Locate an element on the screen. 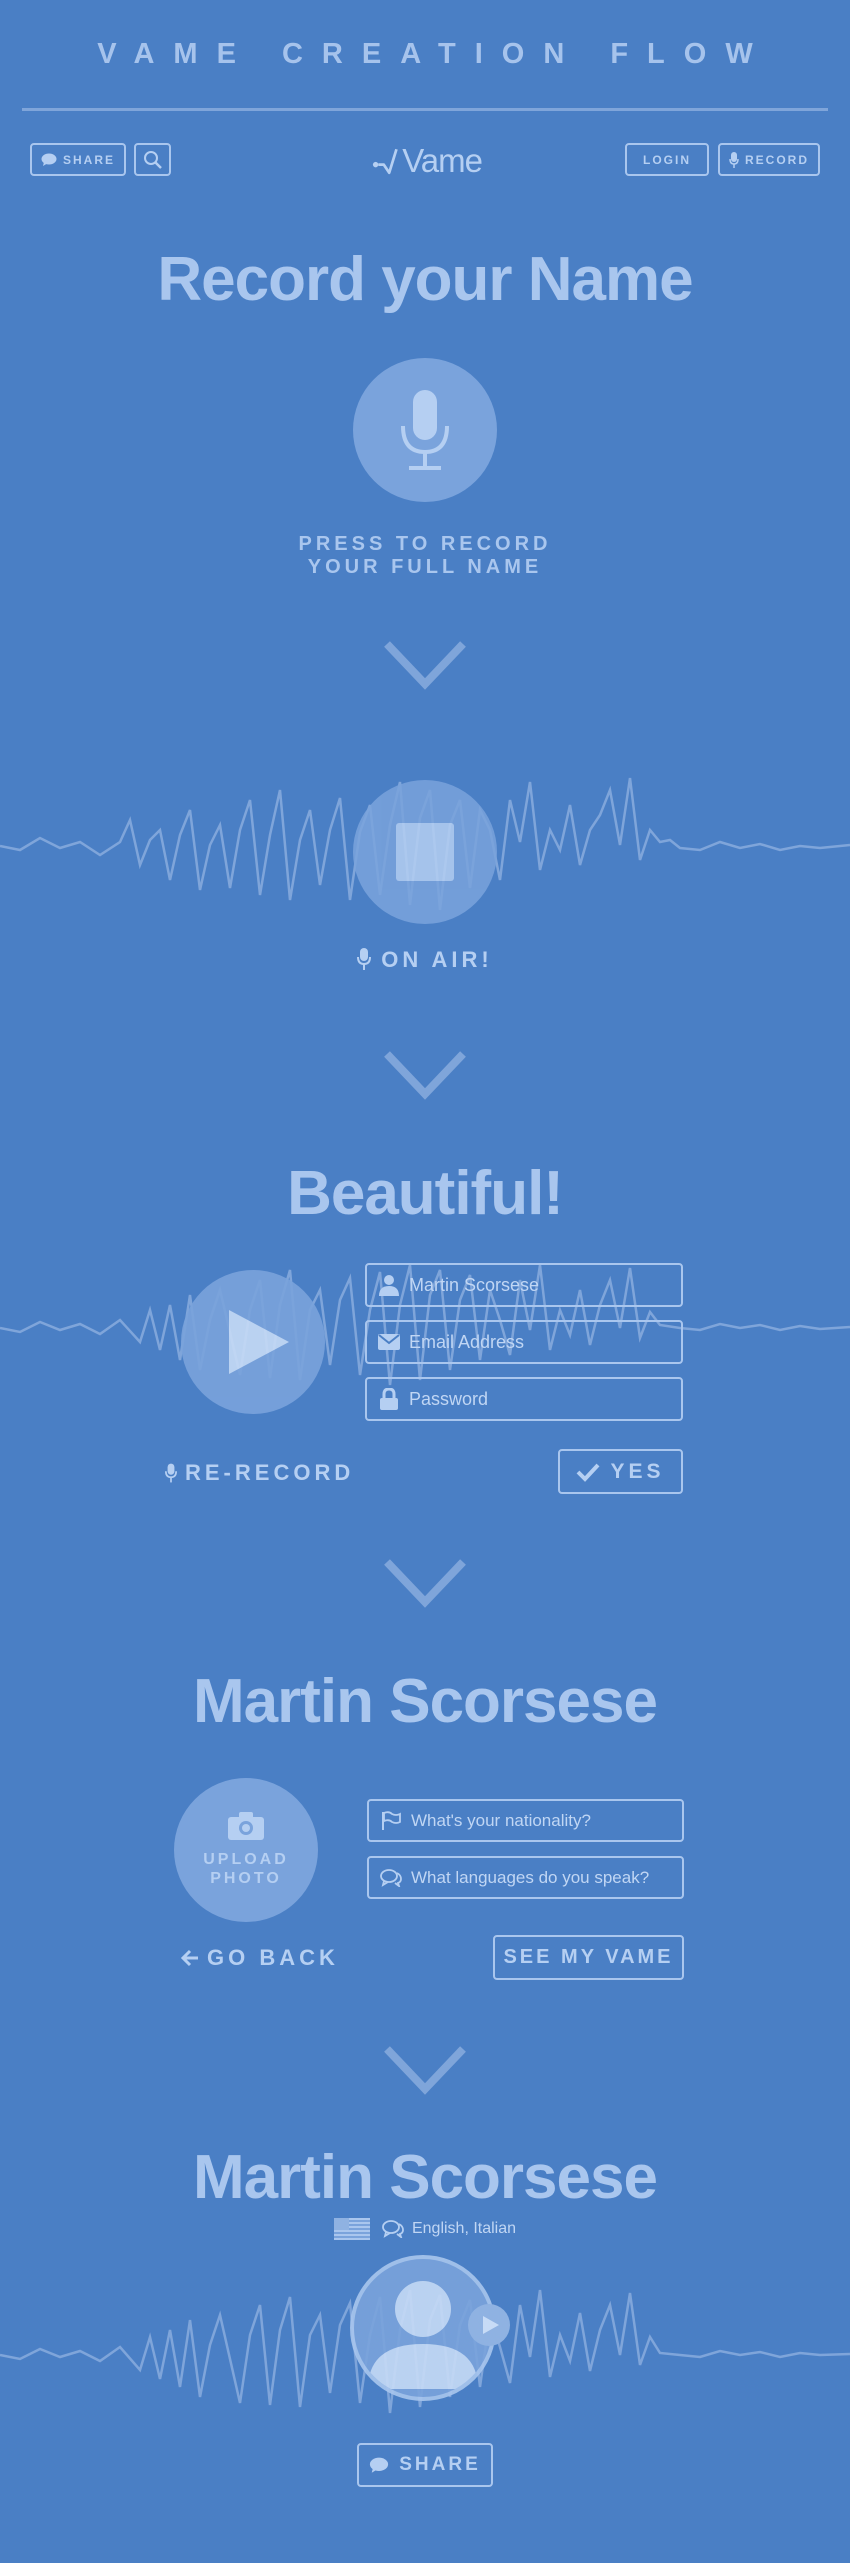 The height and width of the screenshot is (2563, 850). nationality-field: What's your nationality? is located at coordinates (525, 1820).